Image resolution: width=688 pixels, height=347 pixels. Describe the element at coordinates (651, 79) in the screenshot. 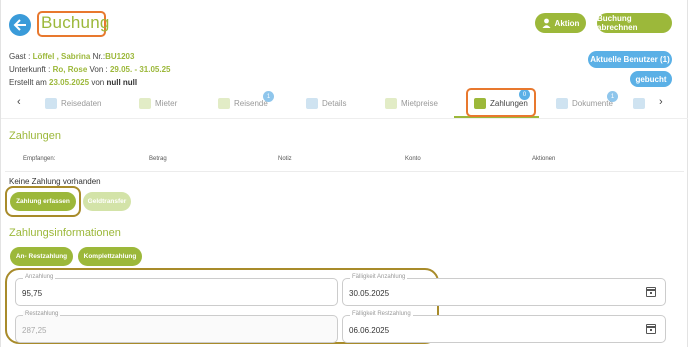

I see `status-badge: gebucht` at that location.